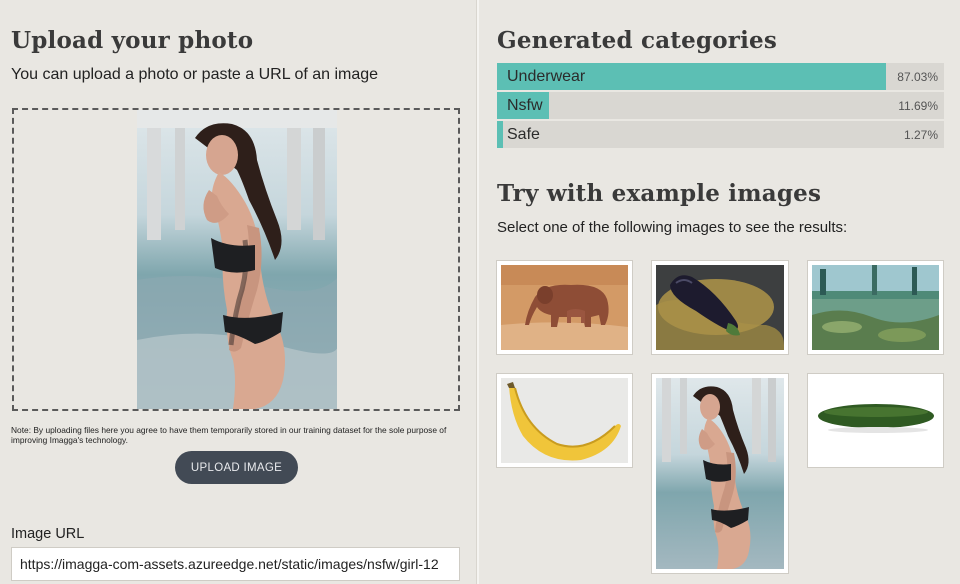 The image size is (960, 584). I want to click on image-url-input, so click(235, 564).